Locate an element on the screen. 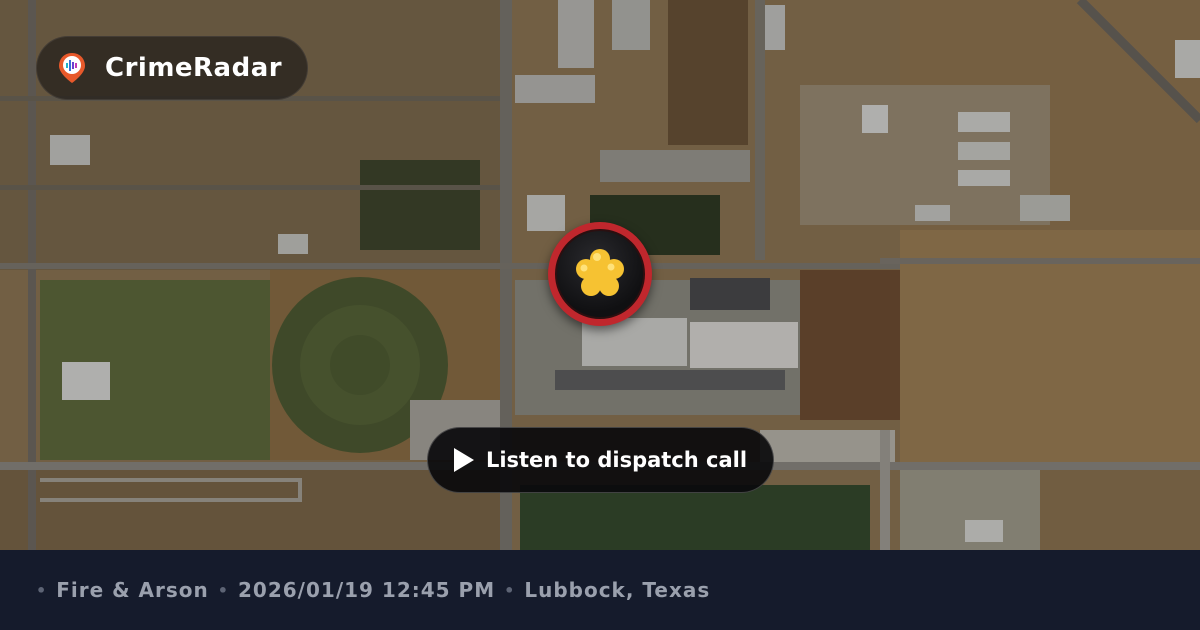 The height and width of the screenshot is (630, 1200). incident-category: Fire & Arson is located at coordinates (132, 590).